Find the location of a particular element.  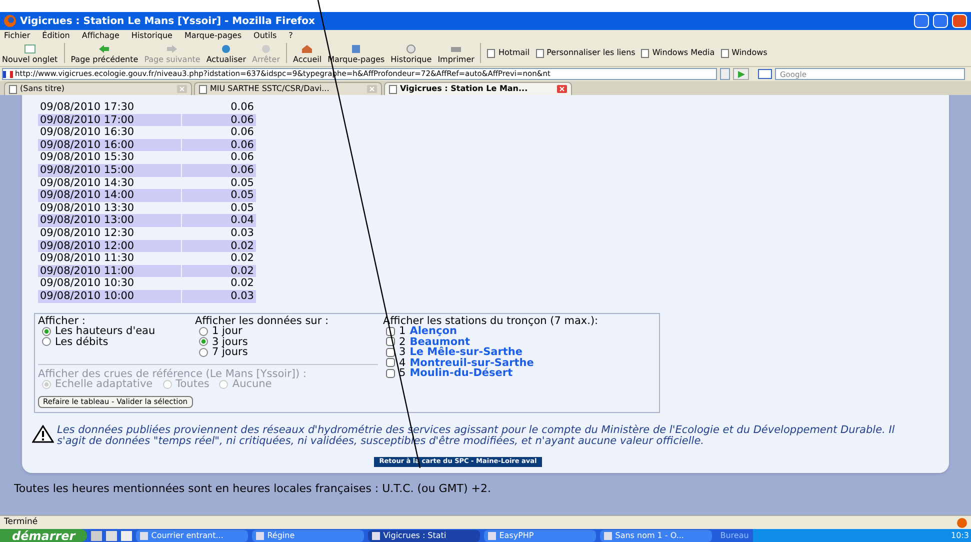

timezone-note: Toutes les heures mentionnées sont en heures locales françaises : U.T.C. (ou GMT) +2. is located at coordinates (253, 488).